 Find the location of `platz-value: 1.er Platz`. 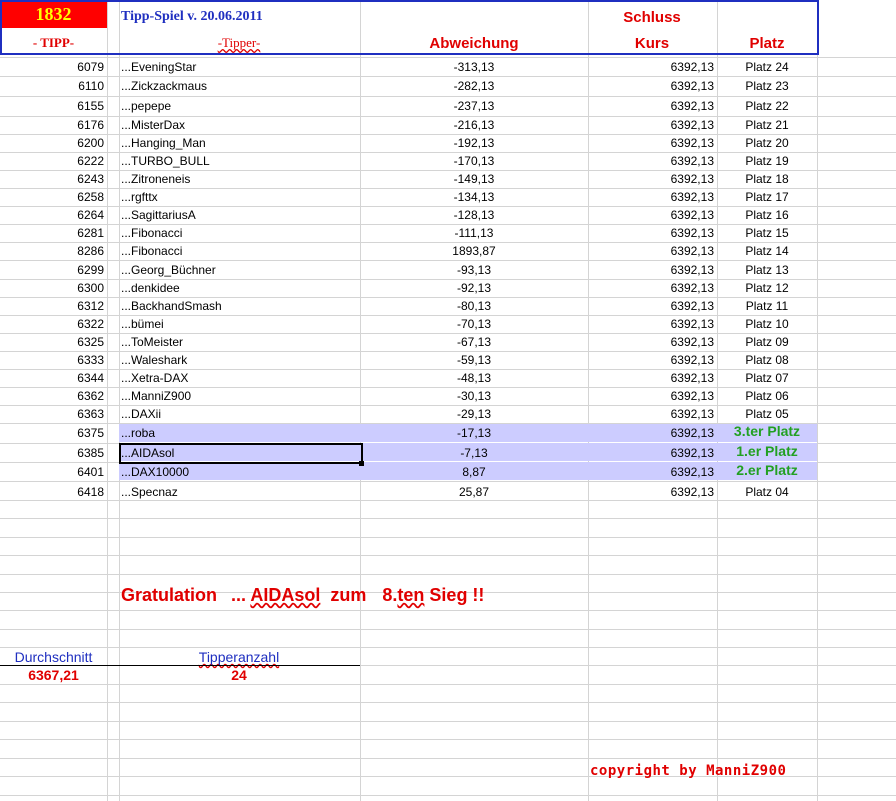

platz-value: 1.er Platz is located at coordinates (767, 451).